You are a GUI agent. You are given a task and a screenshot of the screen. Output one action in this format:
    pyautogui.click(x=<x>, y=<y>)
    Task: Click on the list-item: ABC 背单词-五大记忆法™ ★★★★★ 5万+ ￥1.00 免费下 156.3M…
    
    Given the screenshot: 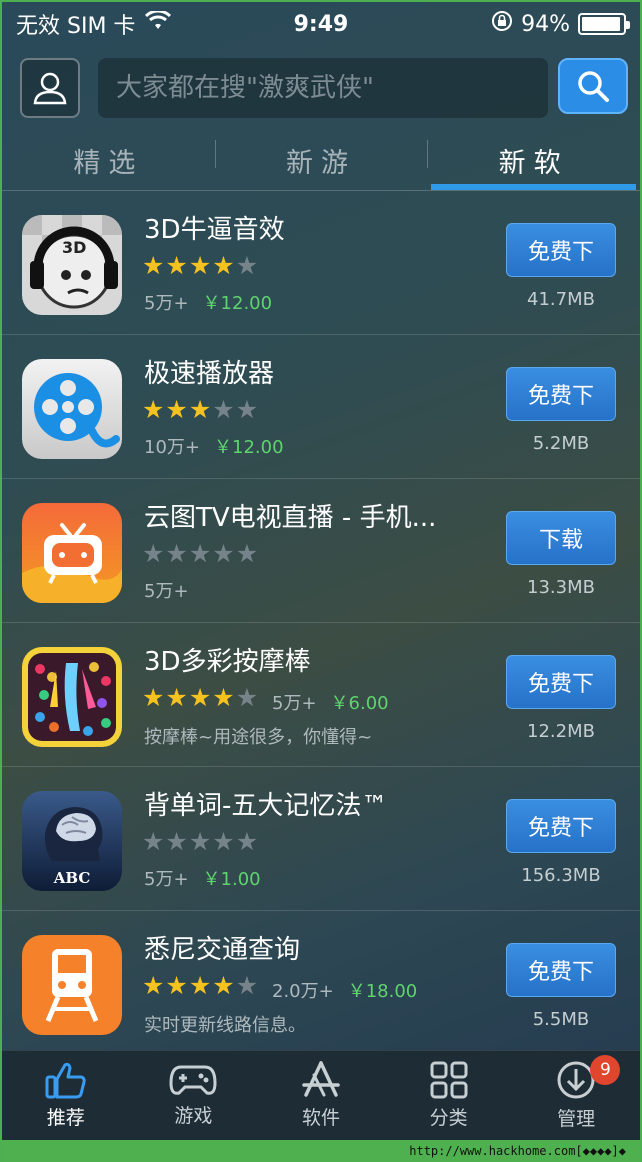 What is the action you would take?
    pyautogui.click(x=321, y=839)
    